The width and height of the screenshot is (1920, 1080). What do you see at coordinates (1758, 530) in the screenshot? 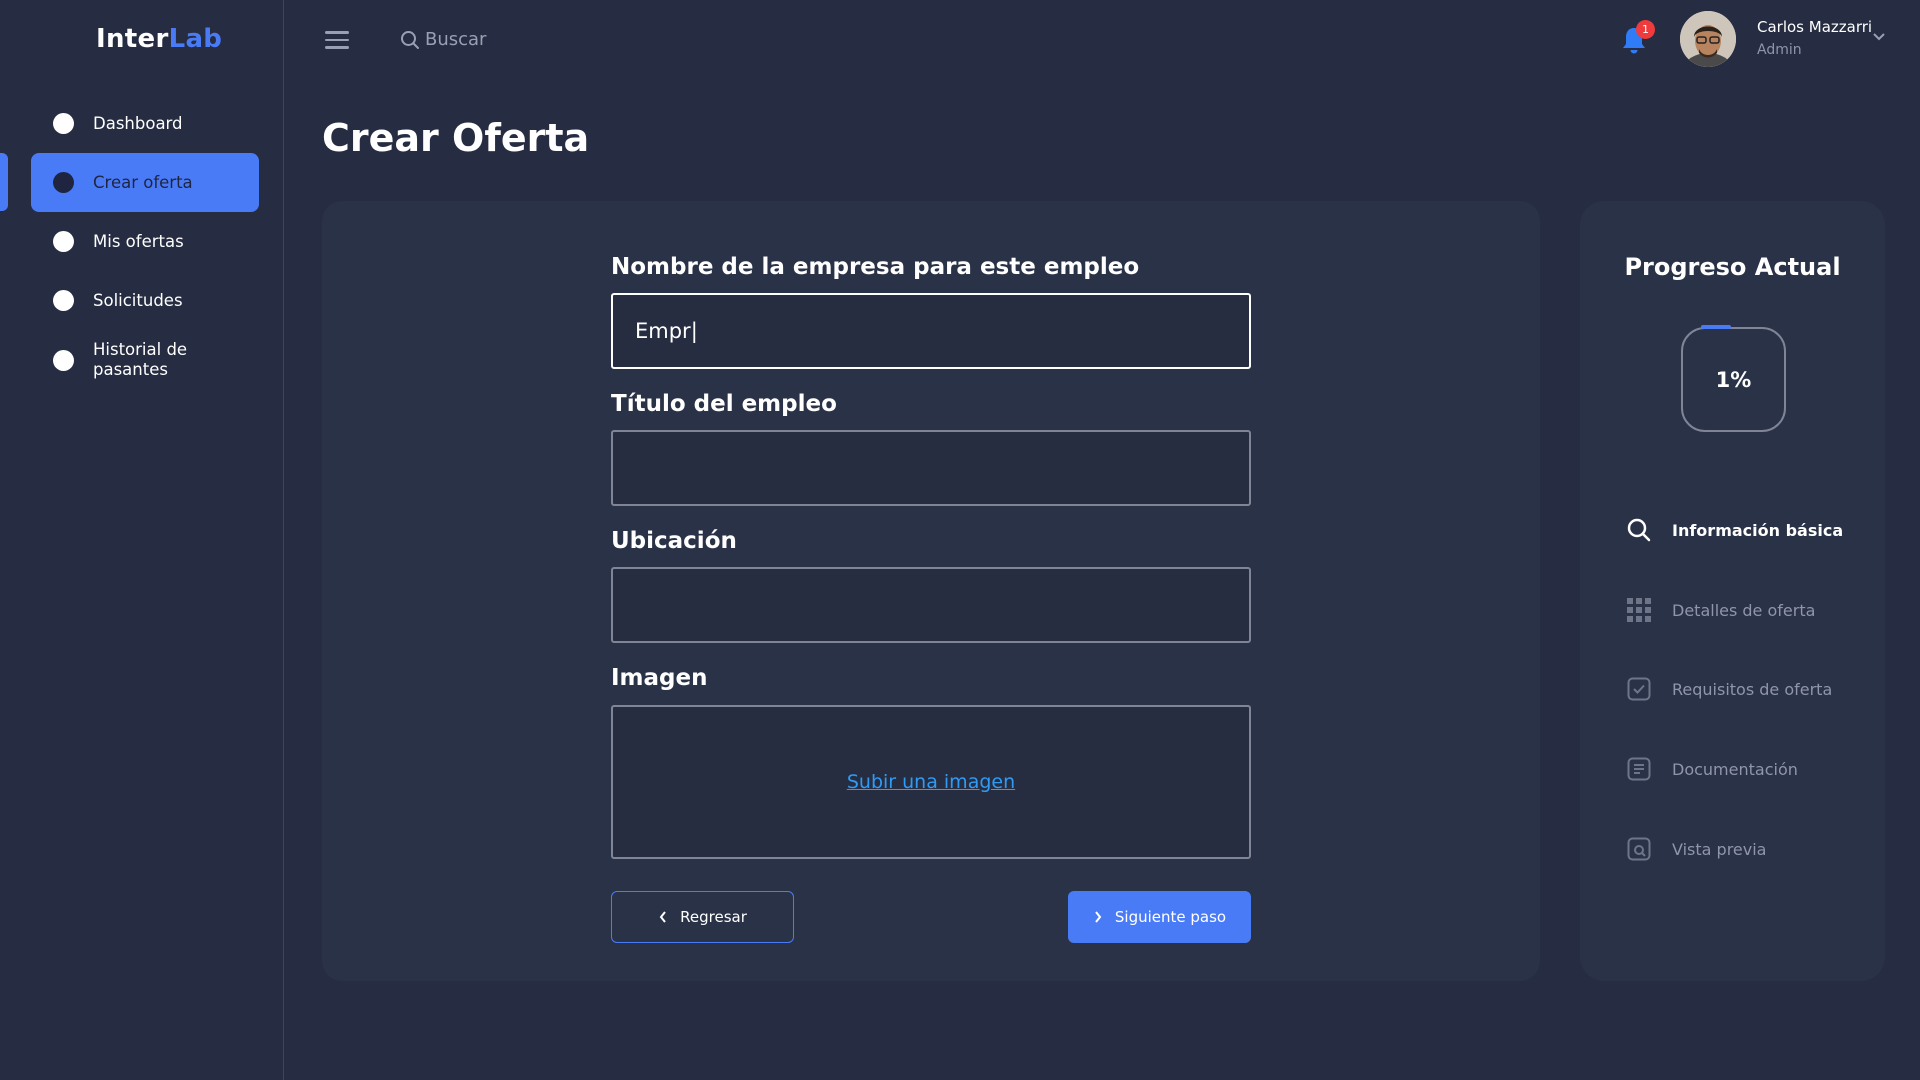
I see `step-label: Información básica` at bounding box center [1758, 530].